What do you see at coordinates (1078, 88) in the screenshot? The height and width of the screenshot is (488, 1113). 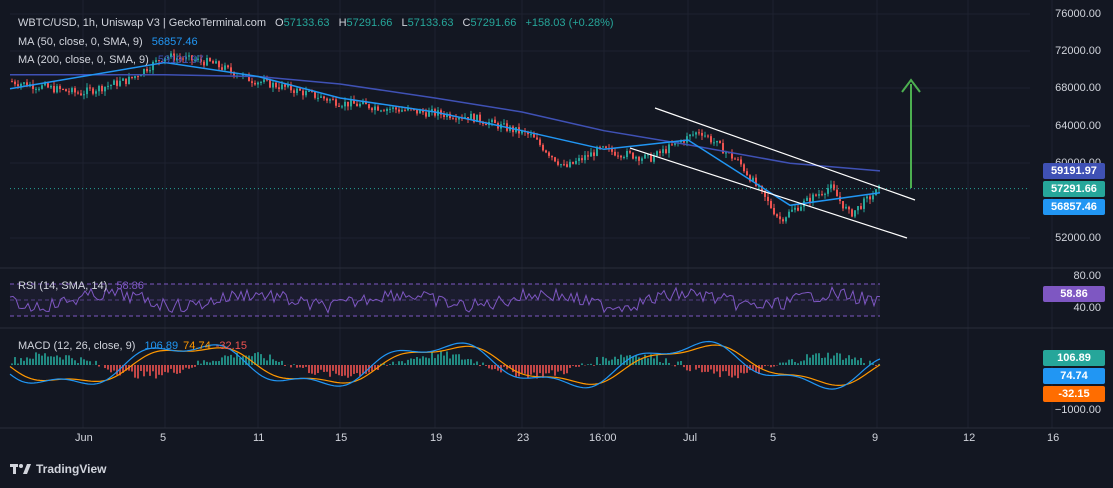 I see `price-tick: 68000.00` at bounding box center [1078, 88].